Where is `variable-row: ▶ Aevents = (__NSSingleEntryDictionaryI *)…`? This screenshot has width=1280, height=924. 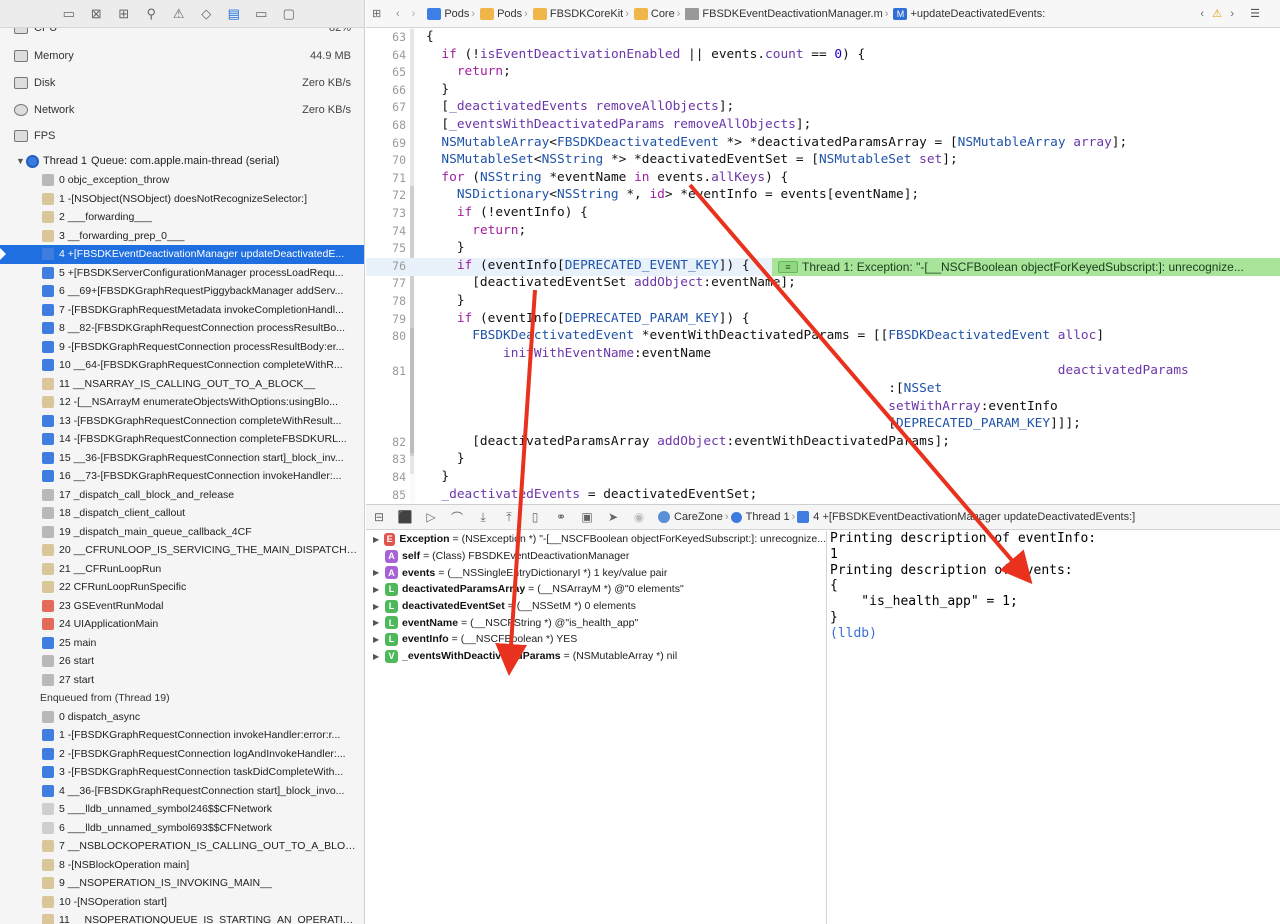
variable-row: ▶ Aevents = (__NSSingleEntryDictionaryI *)… is located at coordinates (596, 572).